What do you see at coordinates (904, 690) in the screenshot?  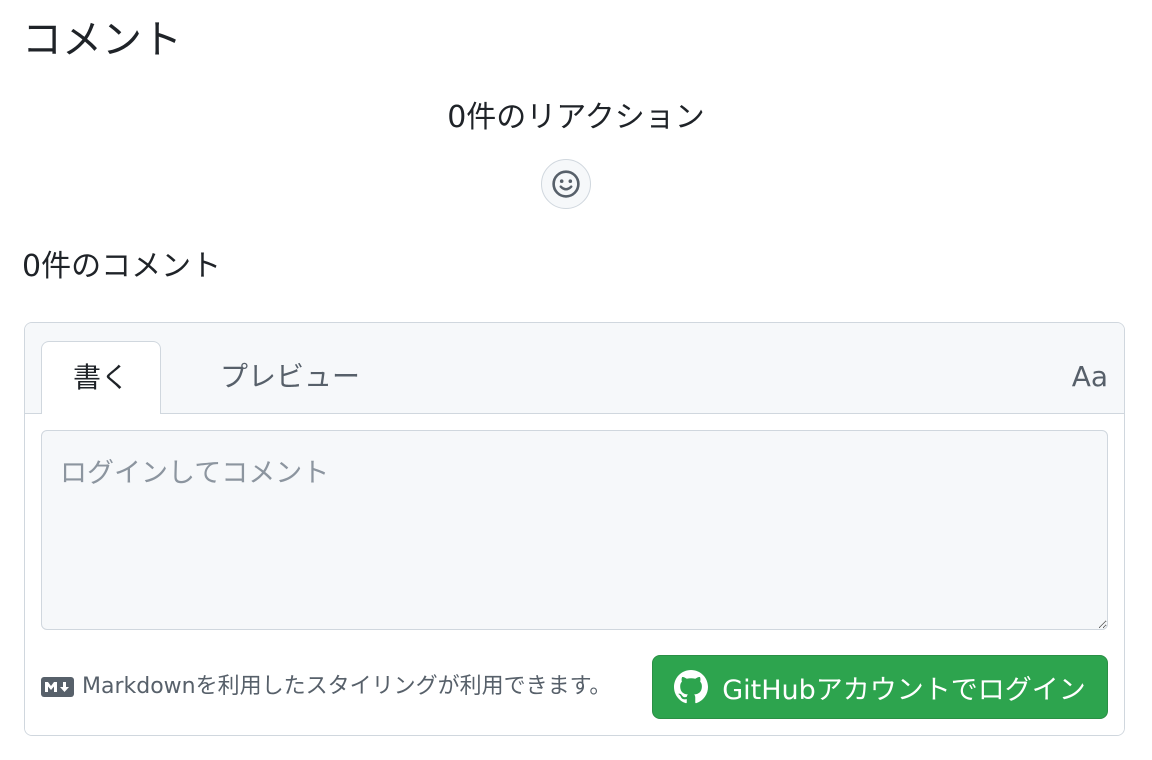 I see `github-login-label: GitHubアカウントでログイン` at bounding box center [904, 690].